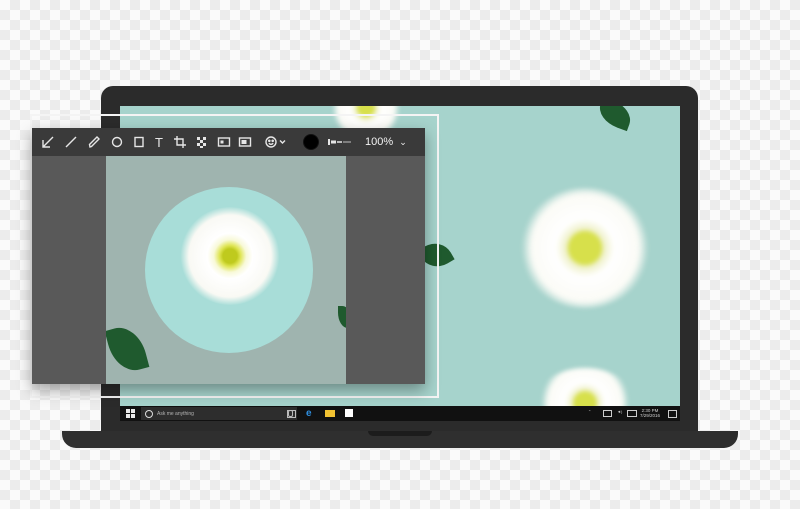 Image resolution: width=800 pixels, height=509 pixels. I want to click on mosaic-tool, so click(202, 142).